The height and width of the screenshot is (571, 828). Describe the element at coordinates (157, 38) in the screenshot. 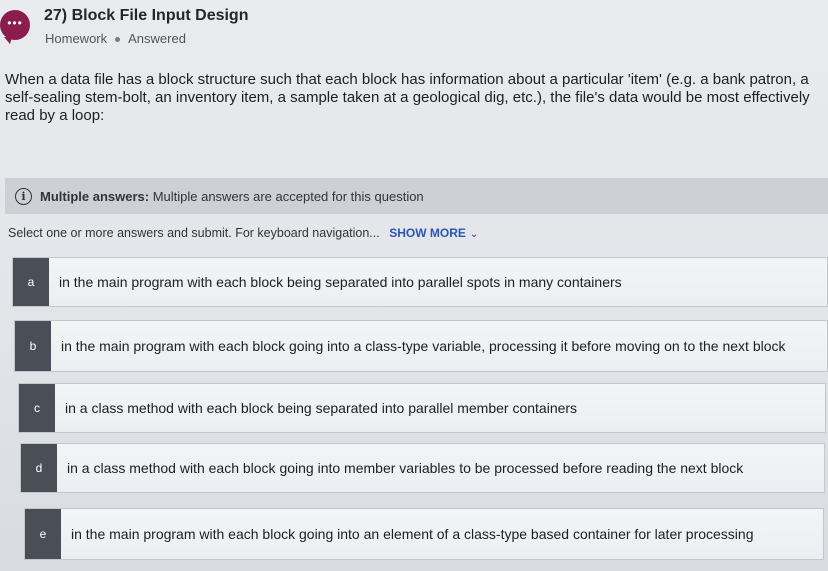

I see `question-status: Answered` at that location.